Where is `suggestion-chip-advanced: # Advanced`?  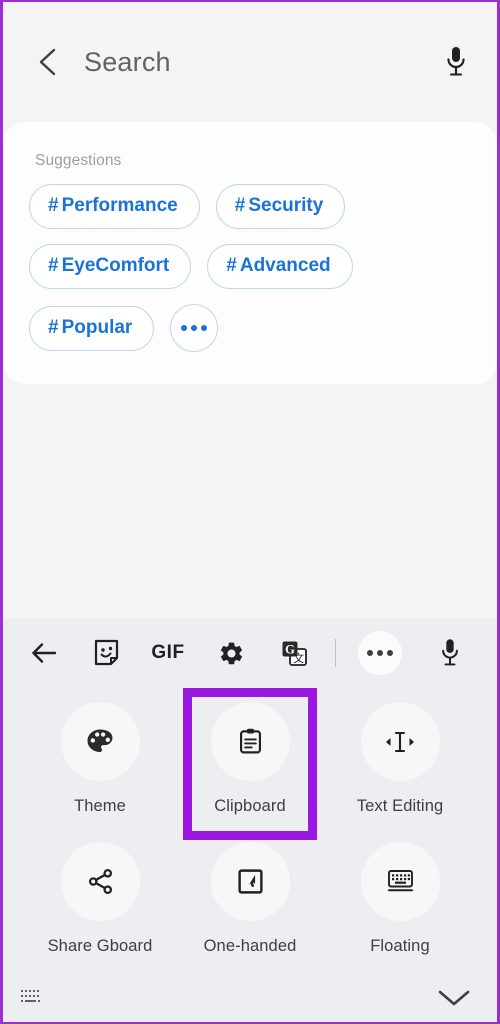
suggestion-chip-advanced: # Advanced is located at coordinates (280, 266).